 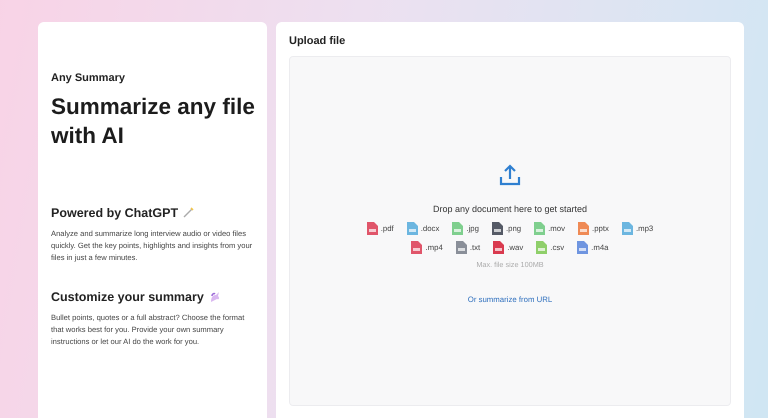 I want to click on headline: Summarize any file with AI, so click(x=153, y=121).